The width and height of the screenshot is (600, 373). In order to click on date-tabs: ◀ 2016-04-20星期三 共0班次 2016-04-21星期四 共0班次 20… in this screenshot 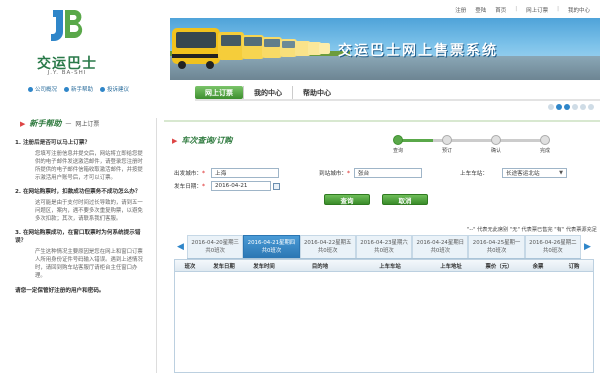, I will do `click(384, 247)`.